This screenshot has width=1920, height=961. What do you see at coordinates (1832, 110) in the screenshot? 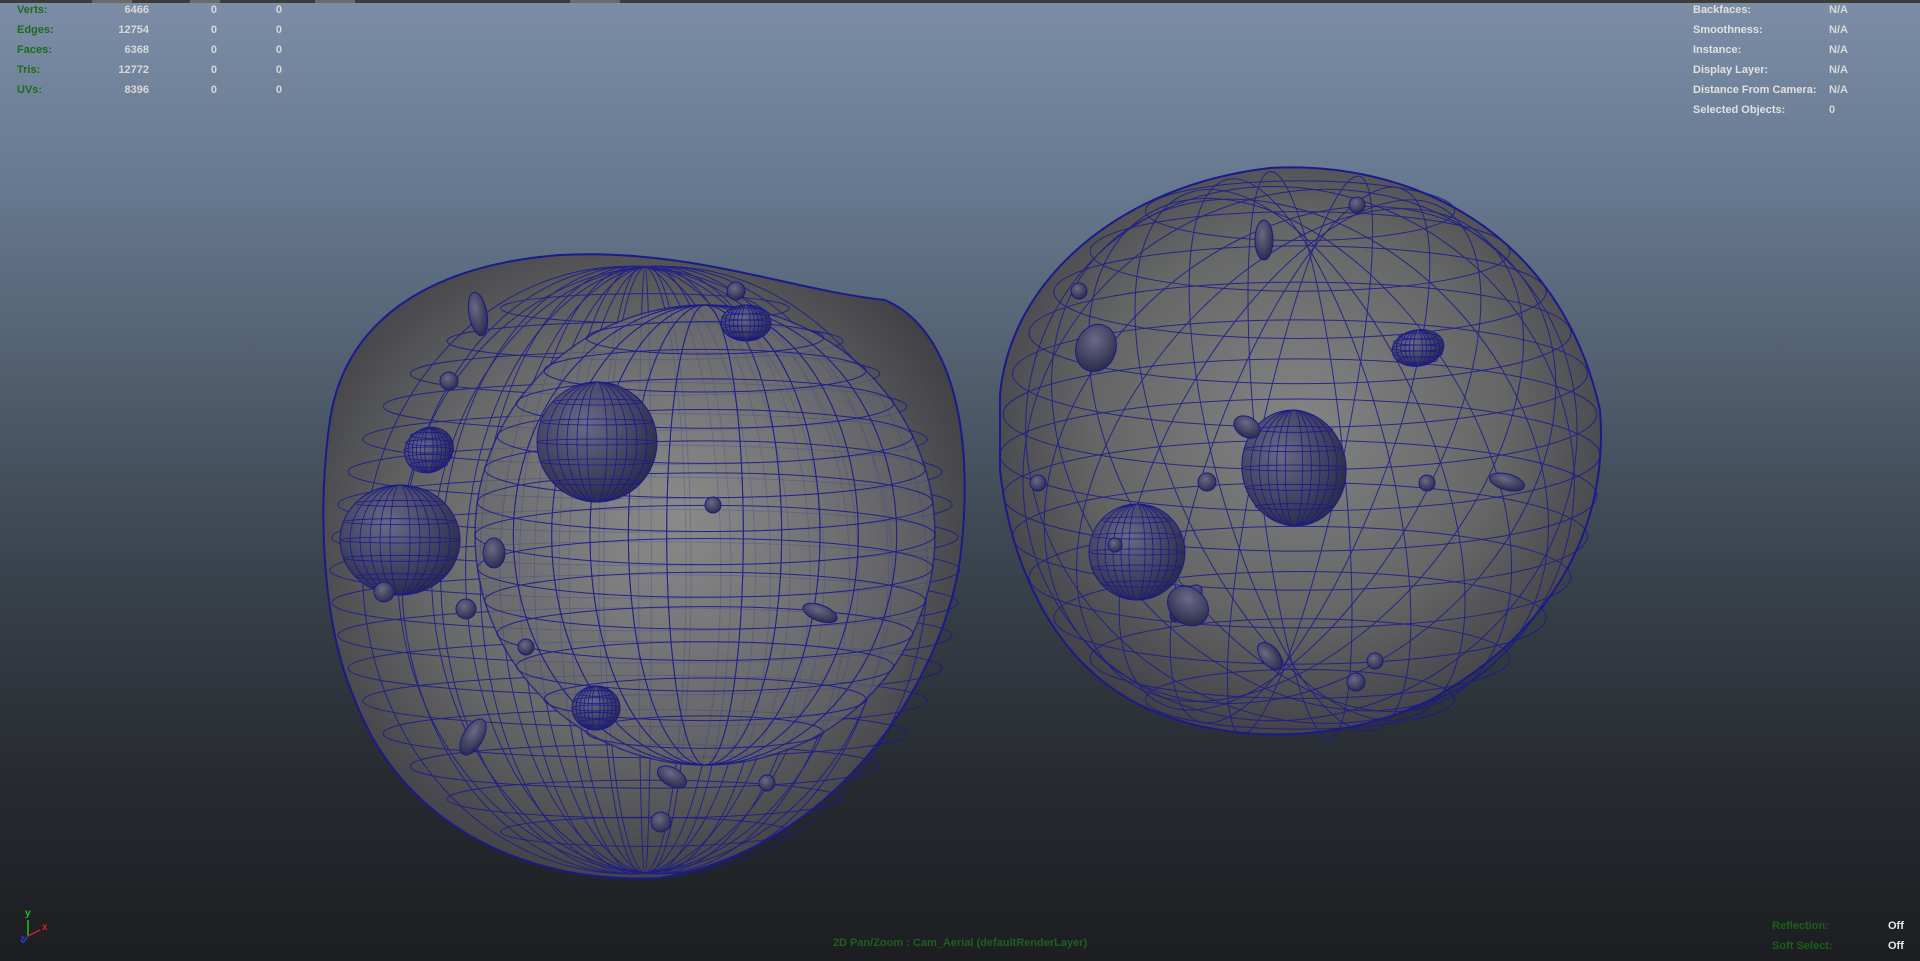
I see `object-info-value: 0` at bounding box center [1832, 110].